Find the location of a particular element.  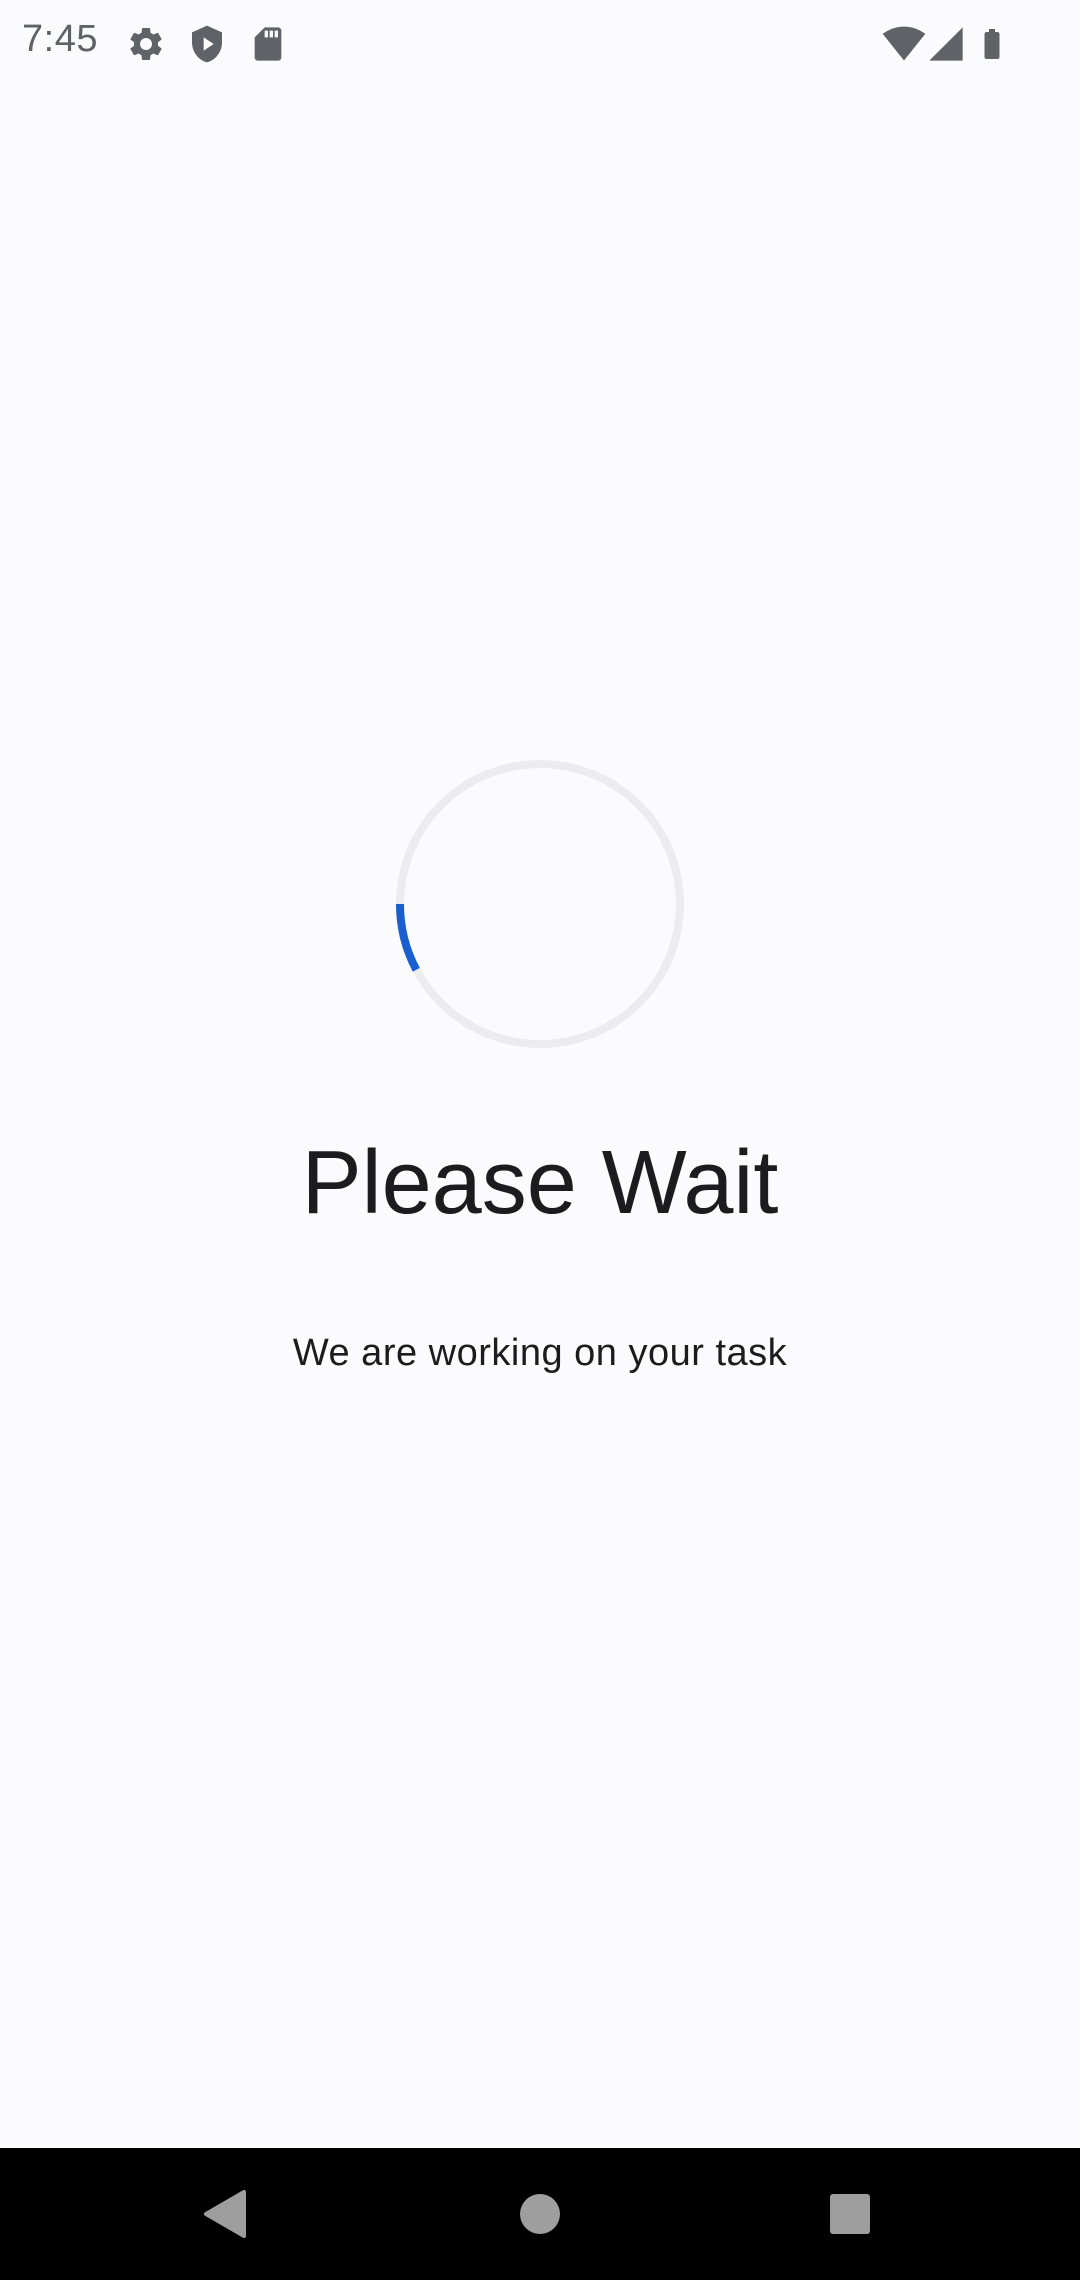

home-icon is located at coordinates (540, 2214).